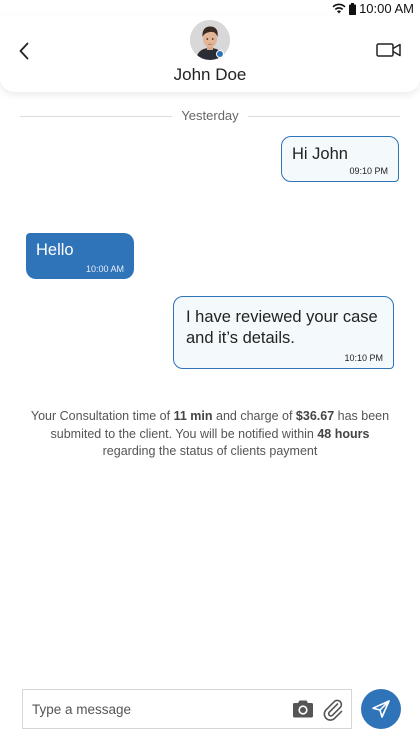 The width and height of the screenshot is (420, 747). Describe the element at coordinates (210, 116) in the screenshot. I see `date-separator: Yesterday` at that location.